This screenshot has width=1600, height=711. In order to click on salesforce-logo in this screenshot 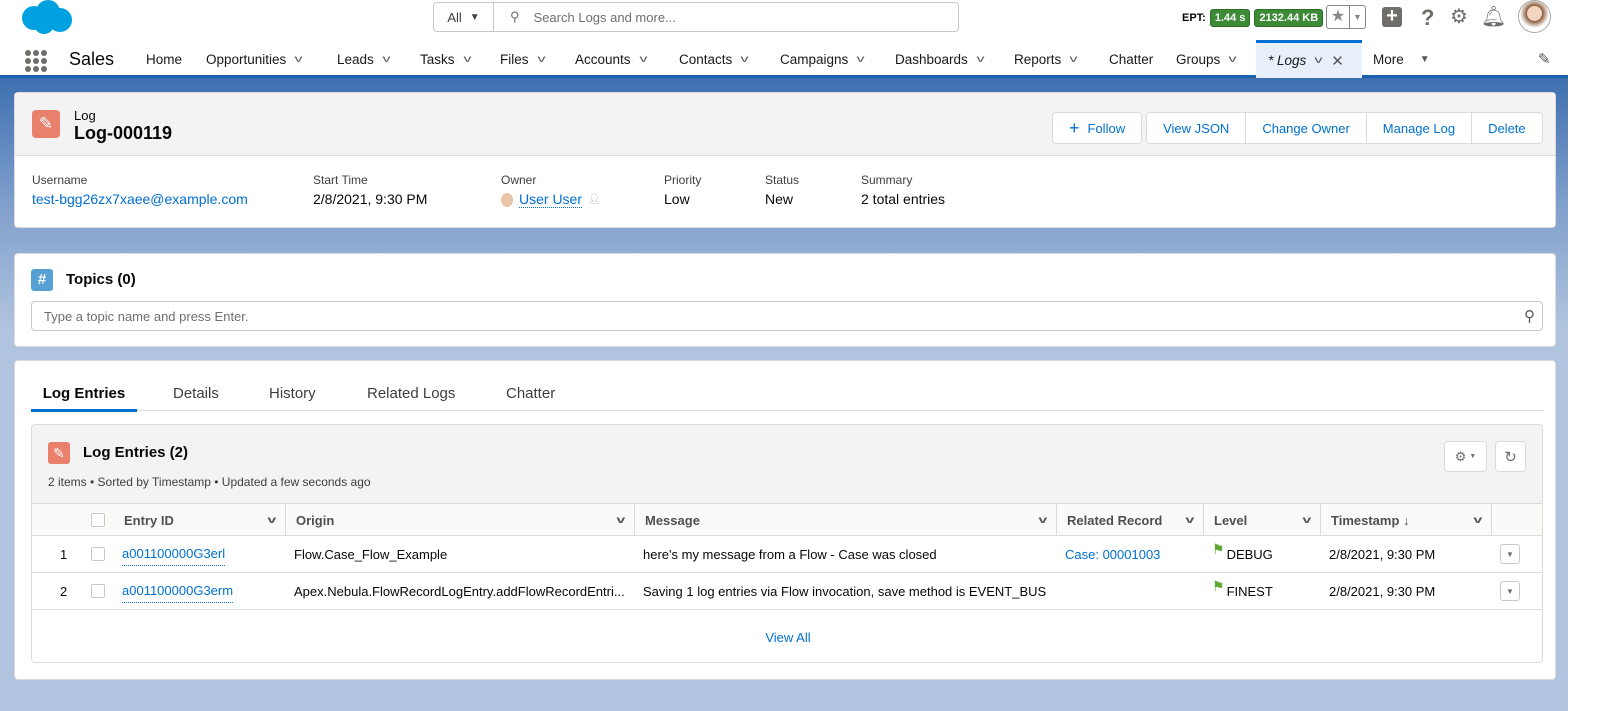, I will do `click(46, 18)`.